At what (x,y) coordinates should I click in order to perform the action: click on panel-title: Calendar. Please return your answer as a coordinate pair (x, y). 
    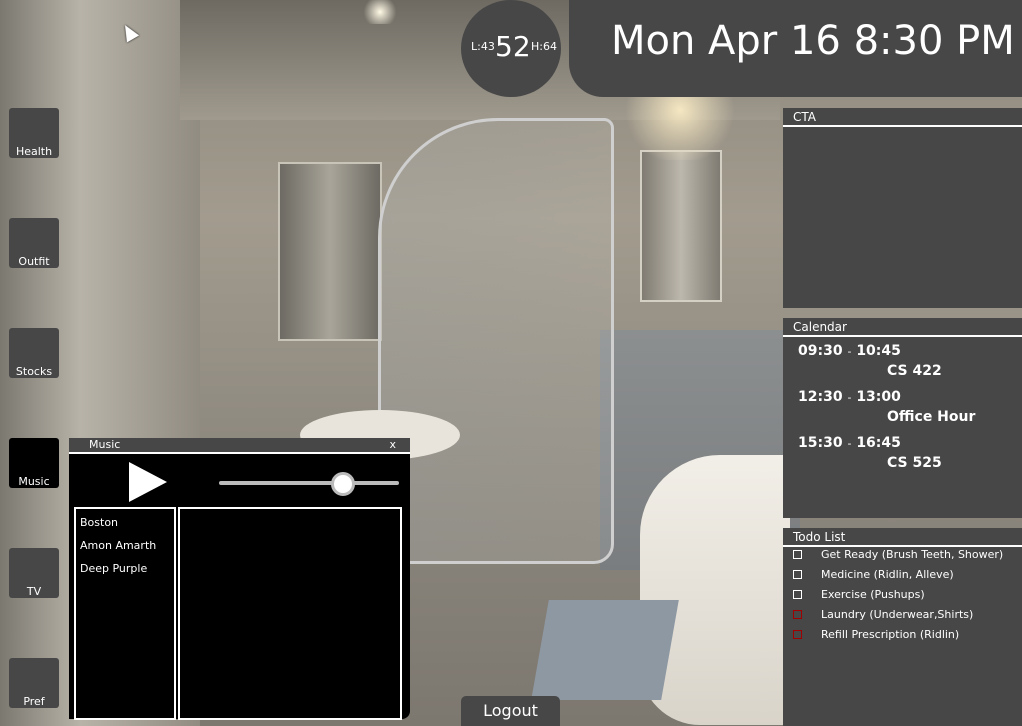
    Looking at the image, I should click on (902, 327).